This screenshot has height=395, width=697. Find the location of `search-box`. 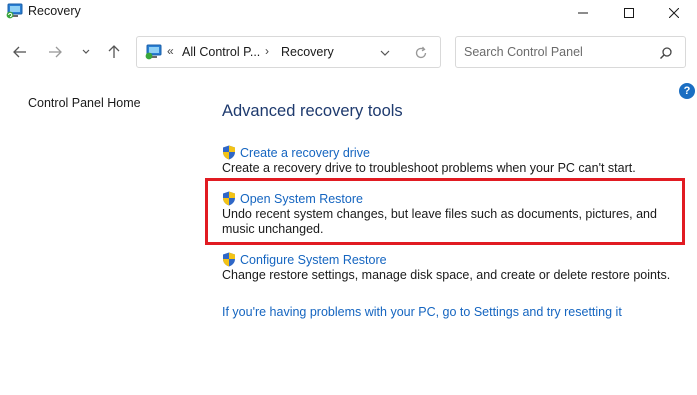

search-box is located at coordinates (570, 52).